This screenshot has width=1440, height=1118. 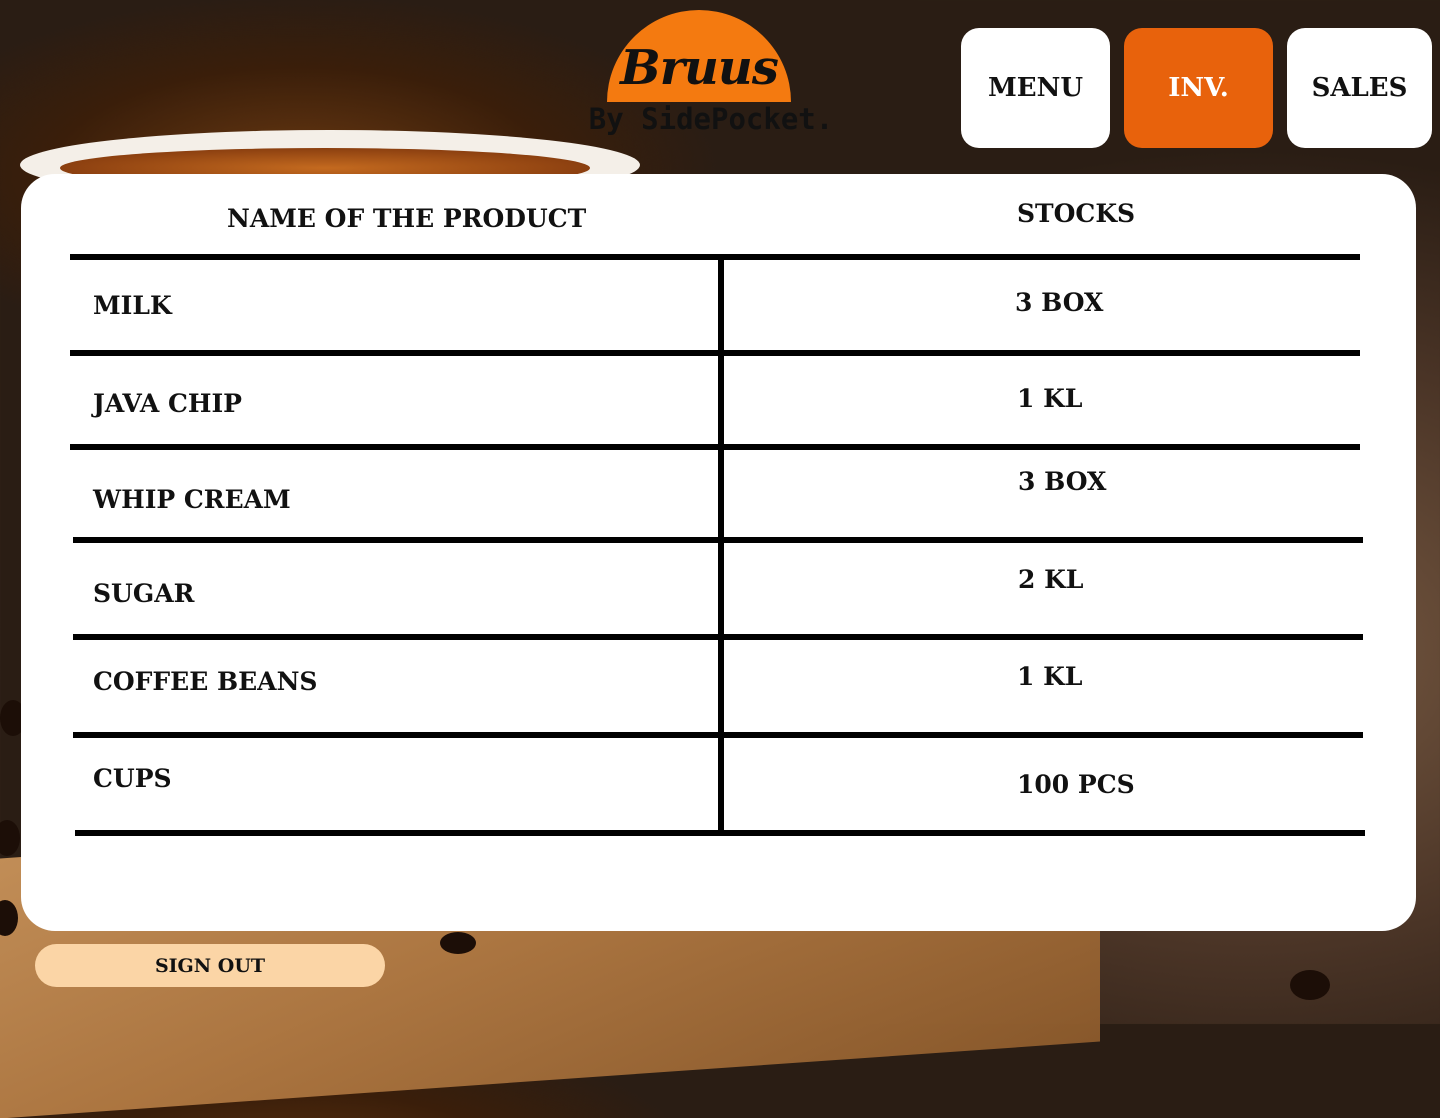 I want to click on nav-inventory-button: INV., so click(x=1198, y=88).